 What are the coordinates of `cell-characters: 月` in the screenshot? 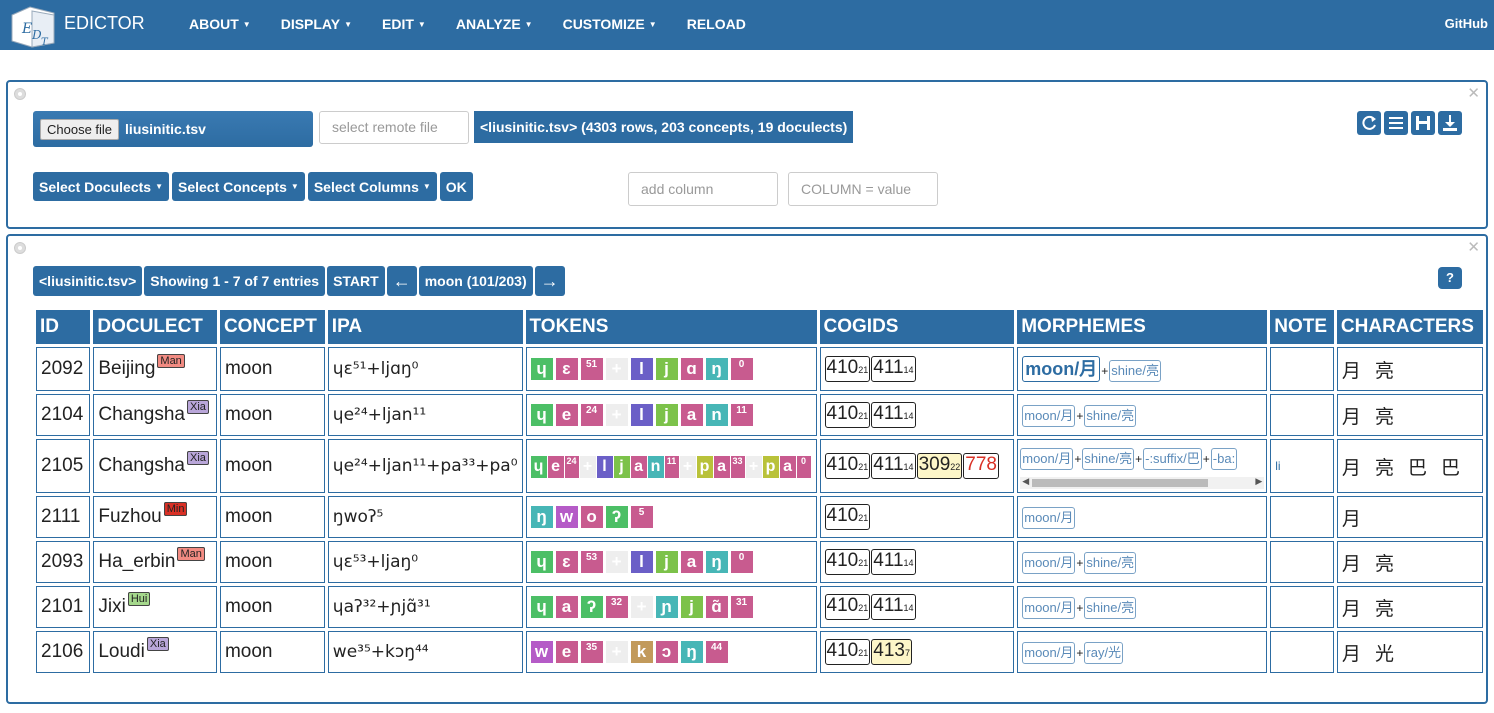 It's located at (1409, 517).